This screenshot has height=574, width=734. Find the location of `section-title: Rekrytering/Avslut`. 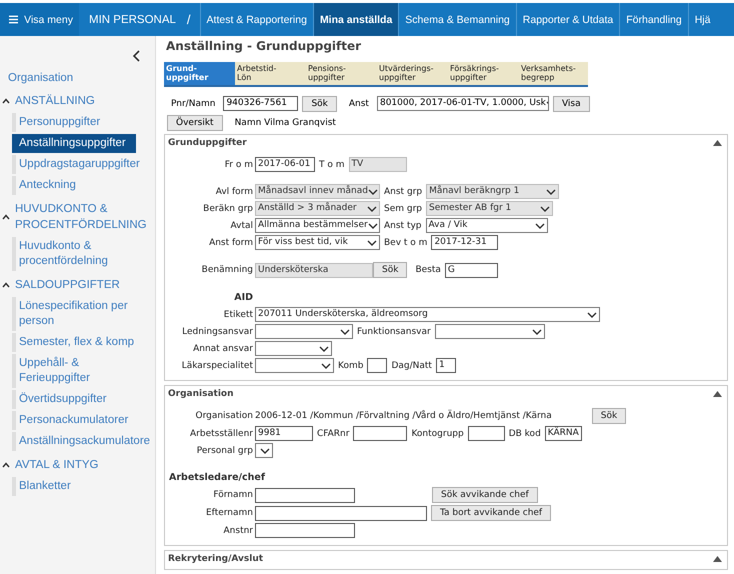

section-title: Rekrytering/Avslut is located at coordinates (216, 559).